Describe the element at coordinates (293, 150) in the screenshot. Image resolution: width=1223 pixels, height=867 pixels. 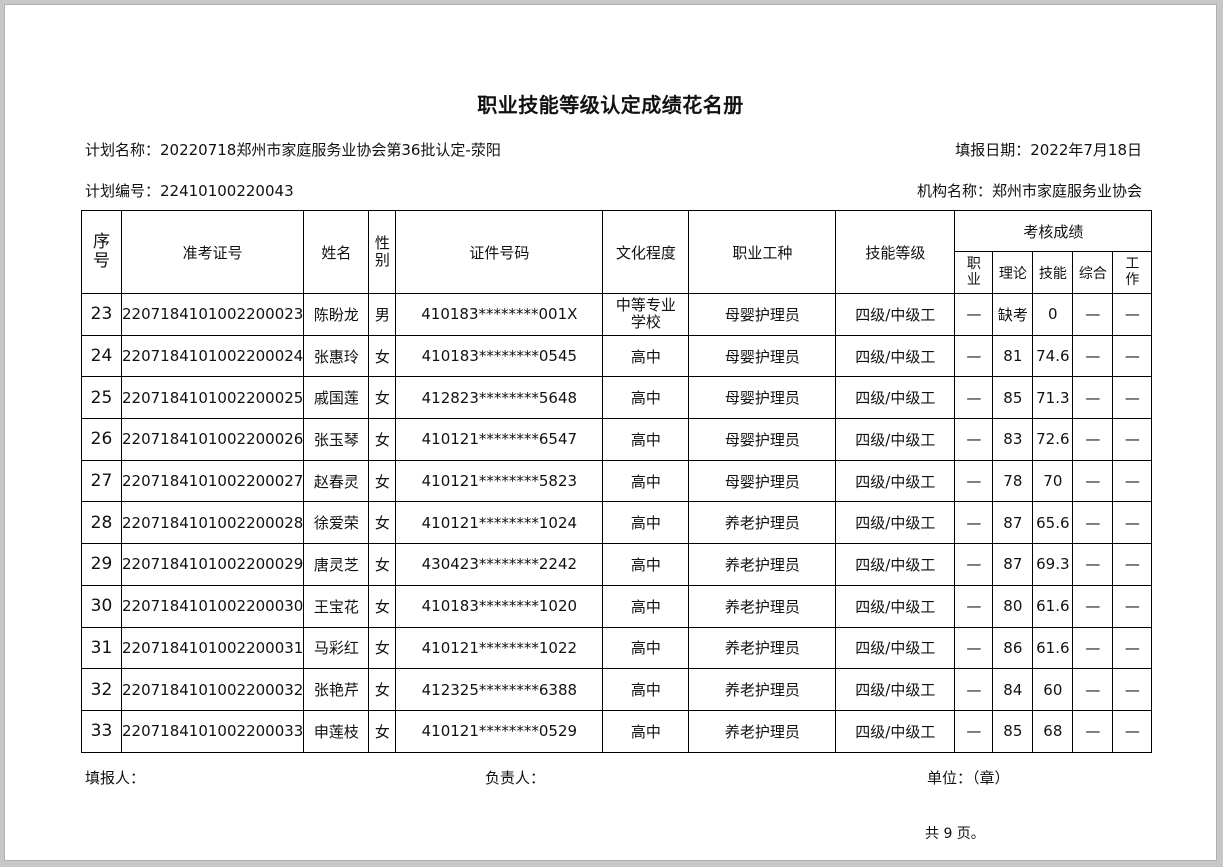
I see `plan-name: 计划名称：20220718郑州市家庭服务业协会第36批认定-荥阳` at that location.